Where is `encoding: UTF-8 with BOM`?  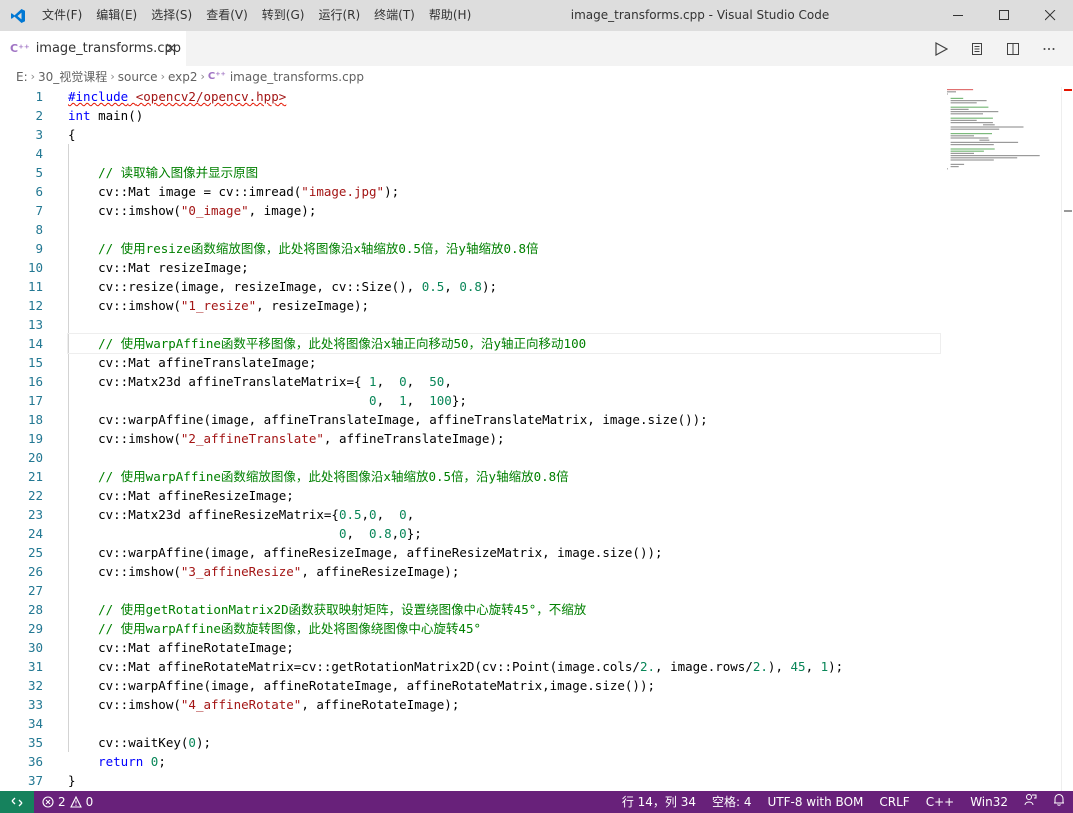 encoding: UTF-8 with BOM is located at coordinates (815, 802).